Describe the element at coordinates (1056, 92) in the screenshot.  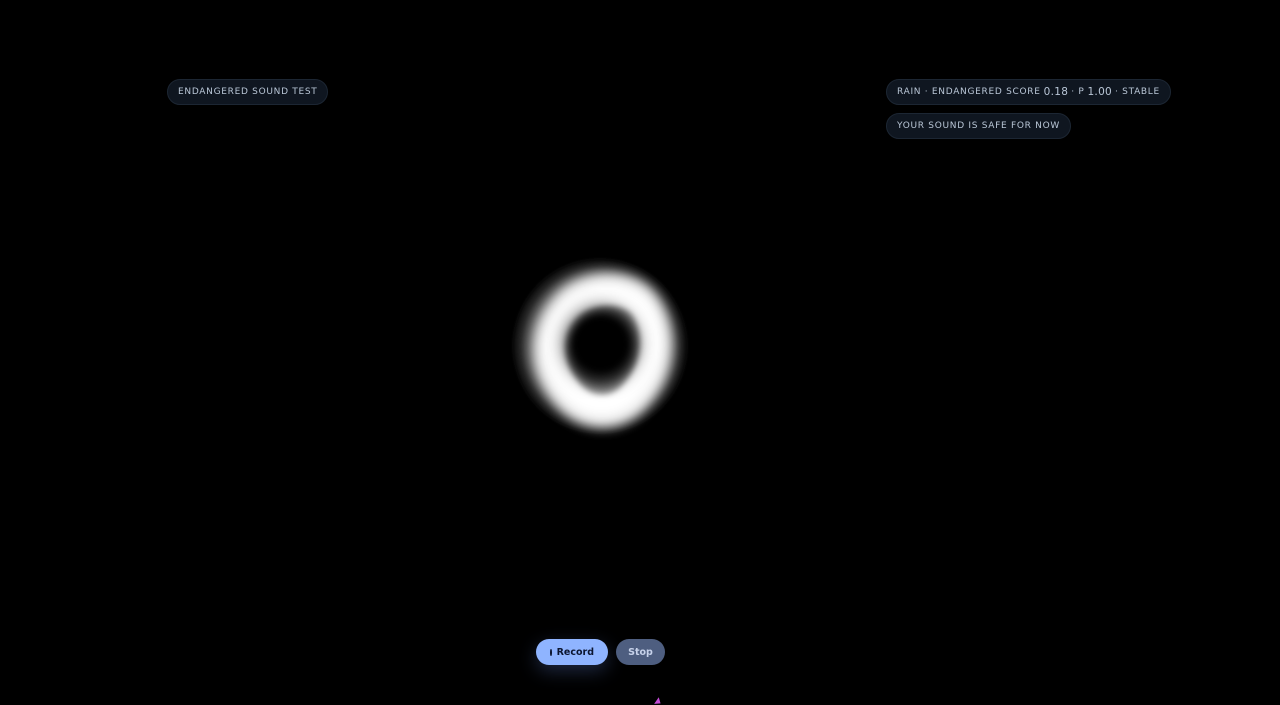
I see `endangered-score: 0.18` at that location.